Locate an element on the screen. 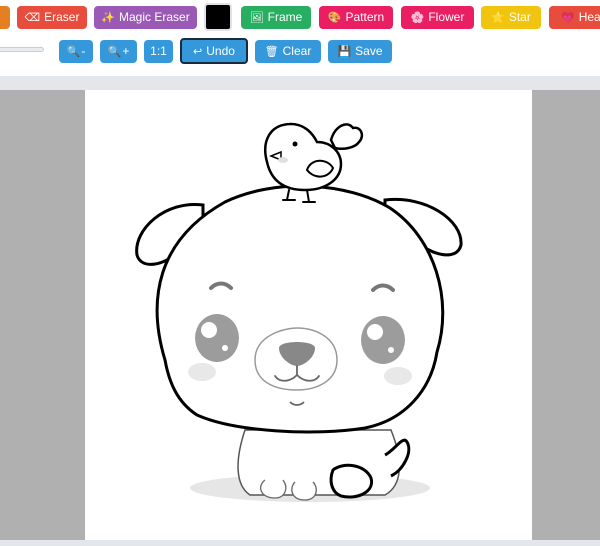  pattern-label: Pattern is located at coordinates (365, 17).